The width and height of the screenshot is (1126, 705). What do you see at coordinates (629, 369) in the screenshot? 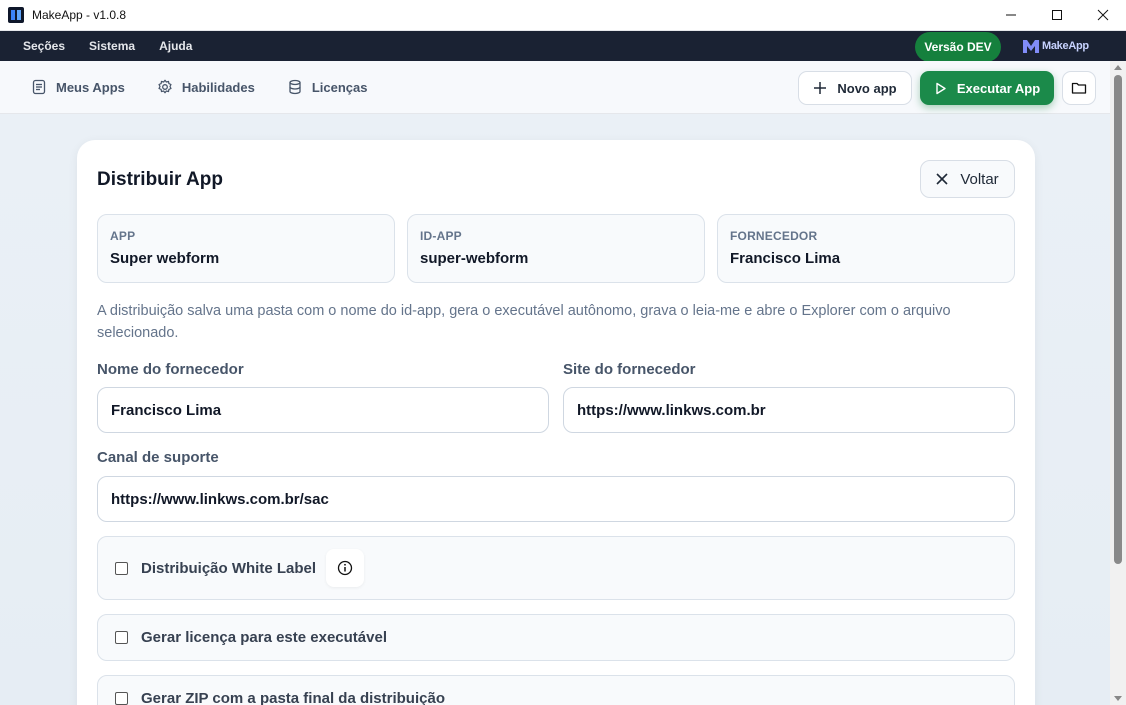
I see `vendor-site-label: Site do fornecedor` at bounding box center [629, 369].